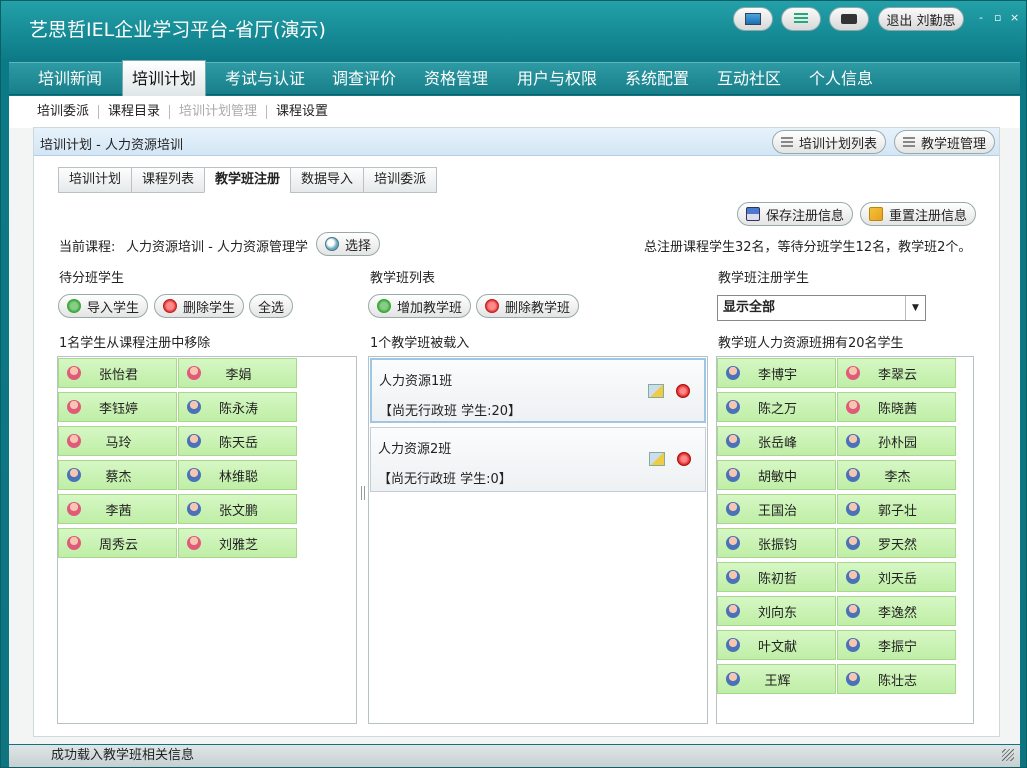 The width and height of the screenshot is (1027, 768). I want to click on student-card: 张怡君, so click(117, 373).